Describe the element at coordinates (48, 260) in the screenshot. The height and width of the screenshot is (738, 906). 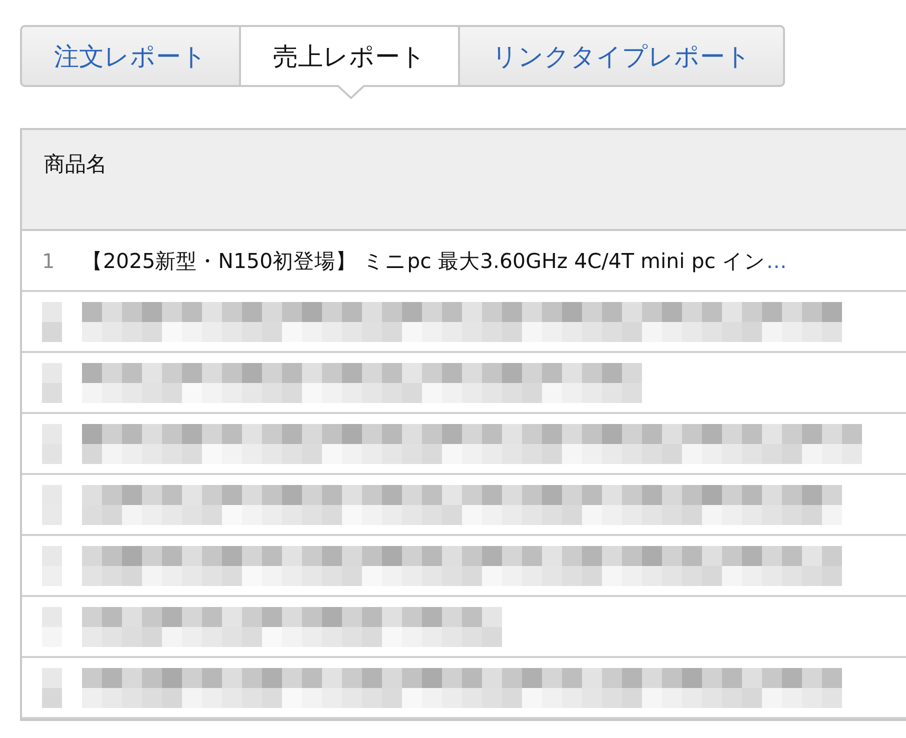
I see `row-number: 1` at that location.